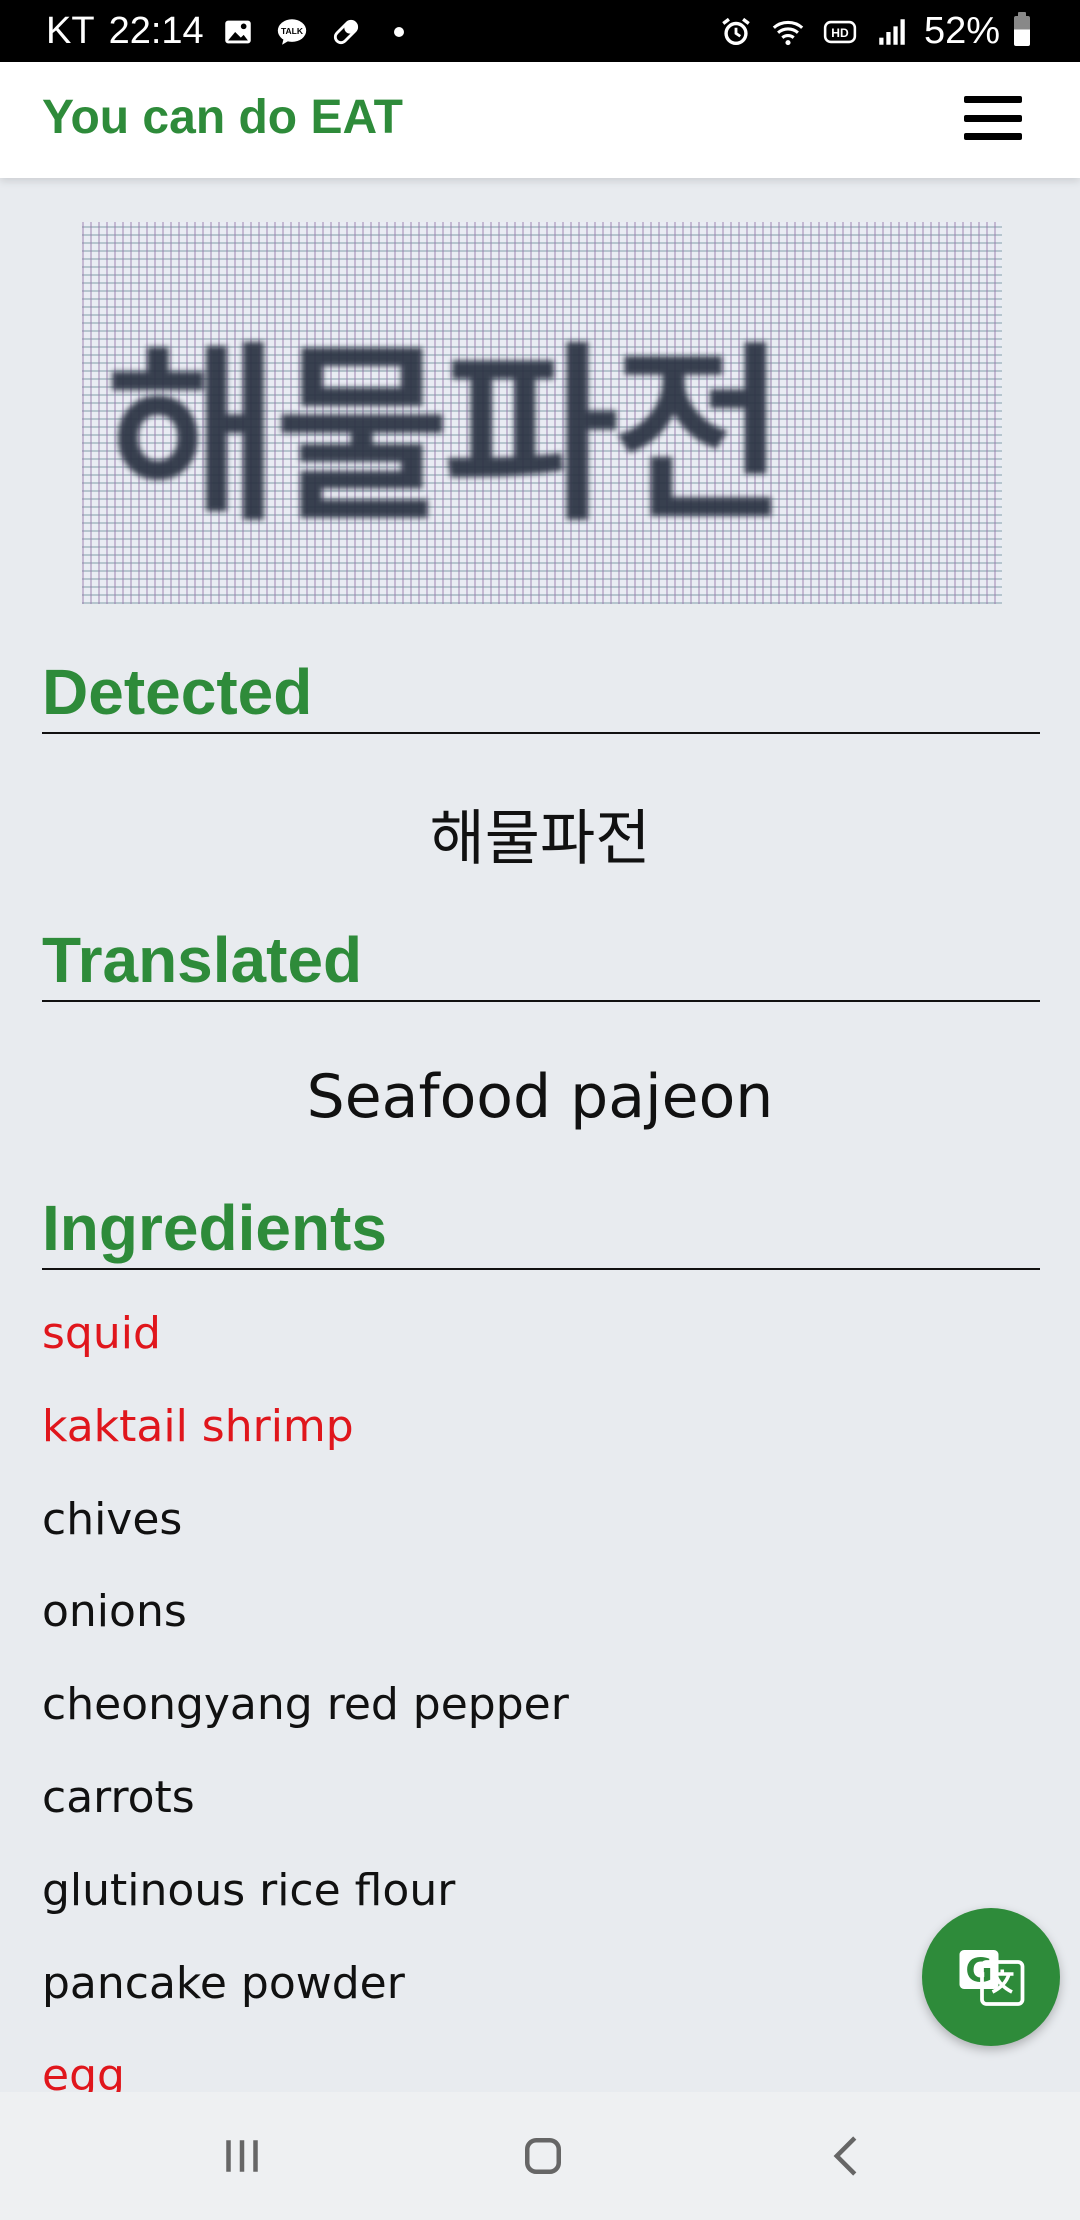  Describe the element at coordinates (1022, 29) in the screenshot. I see `battery-icon` at that location.